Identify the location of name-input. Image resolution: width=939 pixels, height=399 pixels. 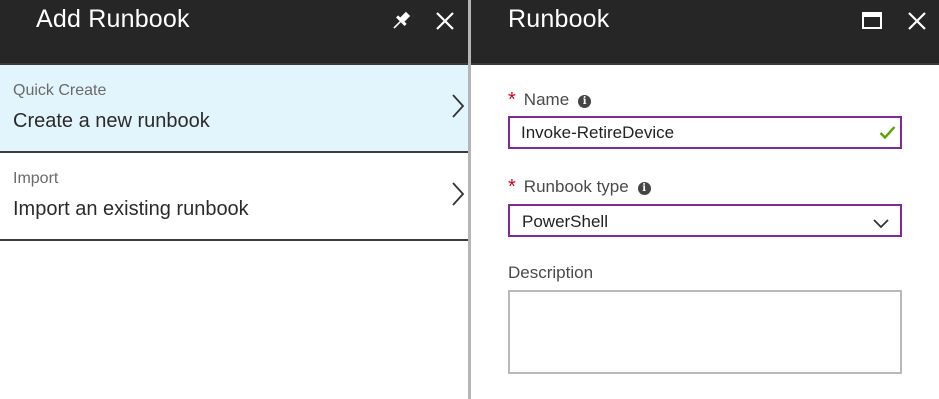
(691, 133).